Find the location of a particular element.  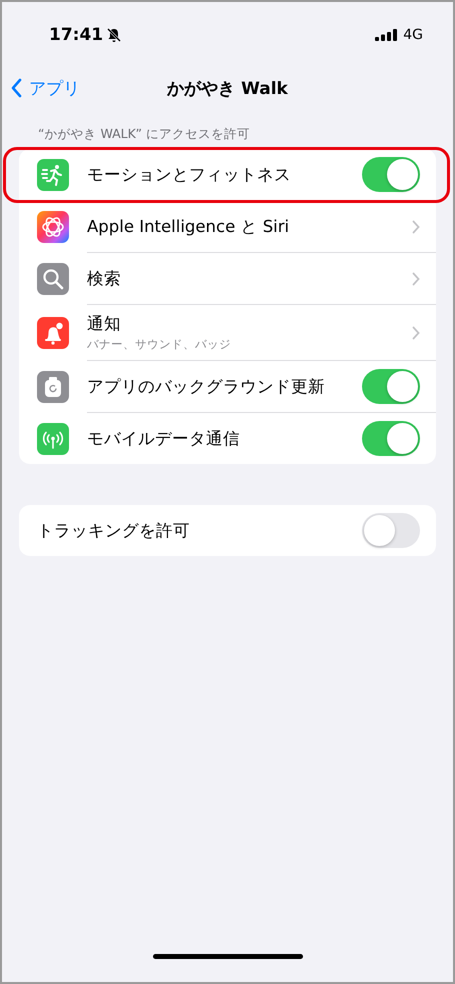

page-title: かがやき Walk is located at coordinates (227, 88).